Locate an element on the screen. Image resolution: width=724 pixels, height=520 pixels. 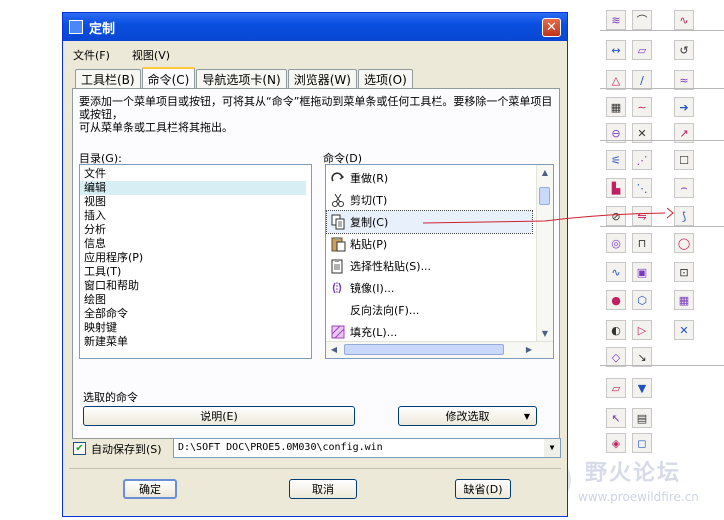
commands-vscrollbar: ▲ ▼ is located at coordinates (544, 253).